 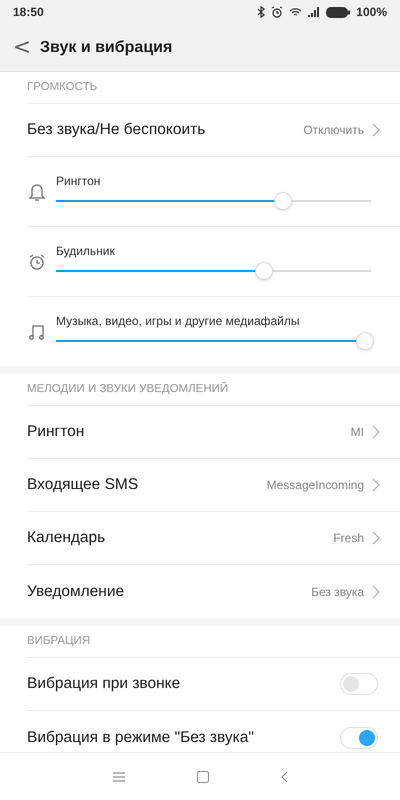 I want to click on row-label: Вибрация при звонке, so click(x=103, y=684).